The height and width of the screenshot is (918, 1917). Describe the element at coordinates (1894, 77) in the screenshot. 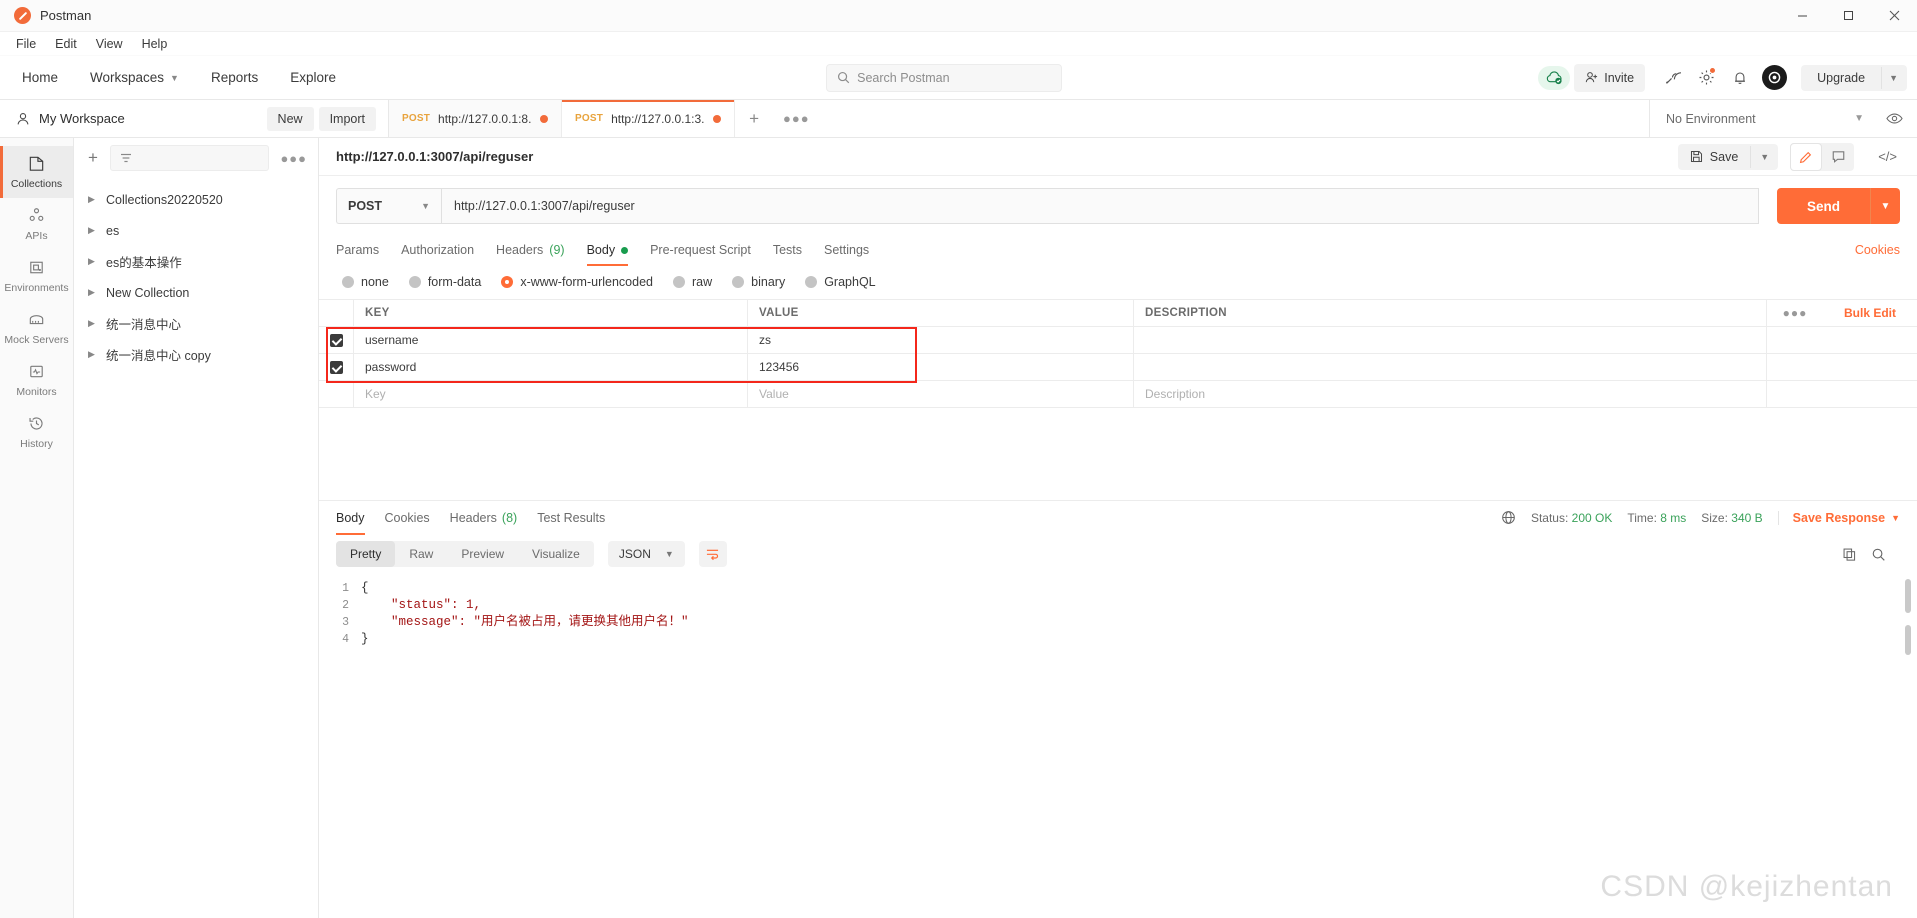

I see `upgrade-chevron-down-icon: ▼` at that location.